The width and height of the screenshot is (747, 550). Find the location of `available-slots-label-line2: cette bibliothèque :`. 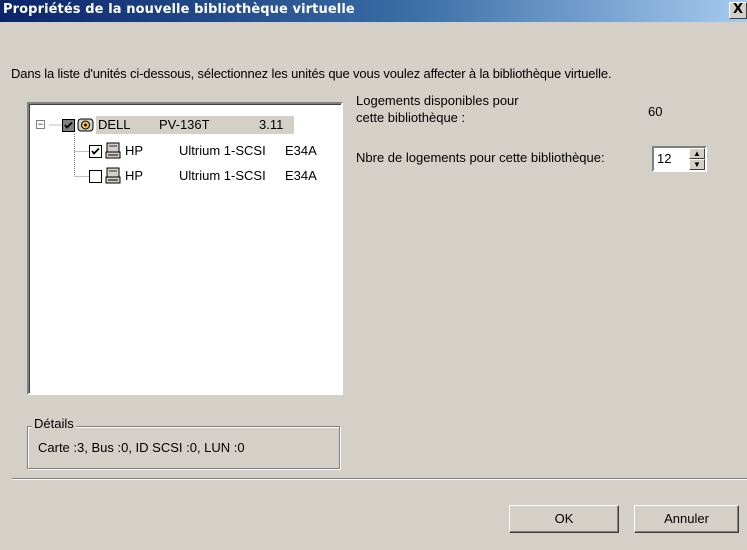

available-slots-label-line2: cette bibliothèque : is located at coordinates (411, 117).